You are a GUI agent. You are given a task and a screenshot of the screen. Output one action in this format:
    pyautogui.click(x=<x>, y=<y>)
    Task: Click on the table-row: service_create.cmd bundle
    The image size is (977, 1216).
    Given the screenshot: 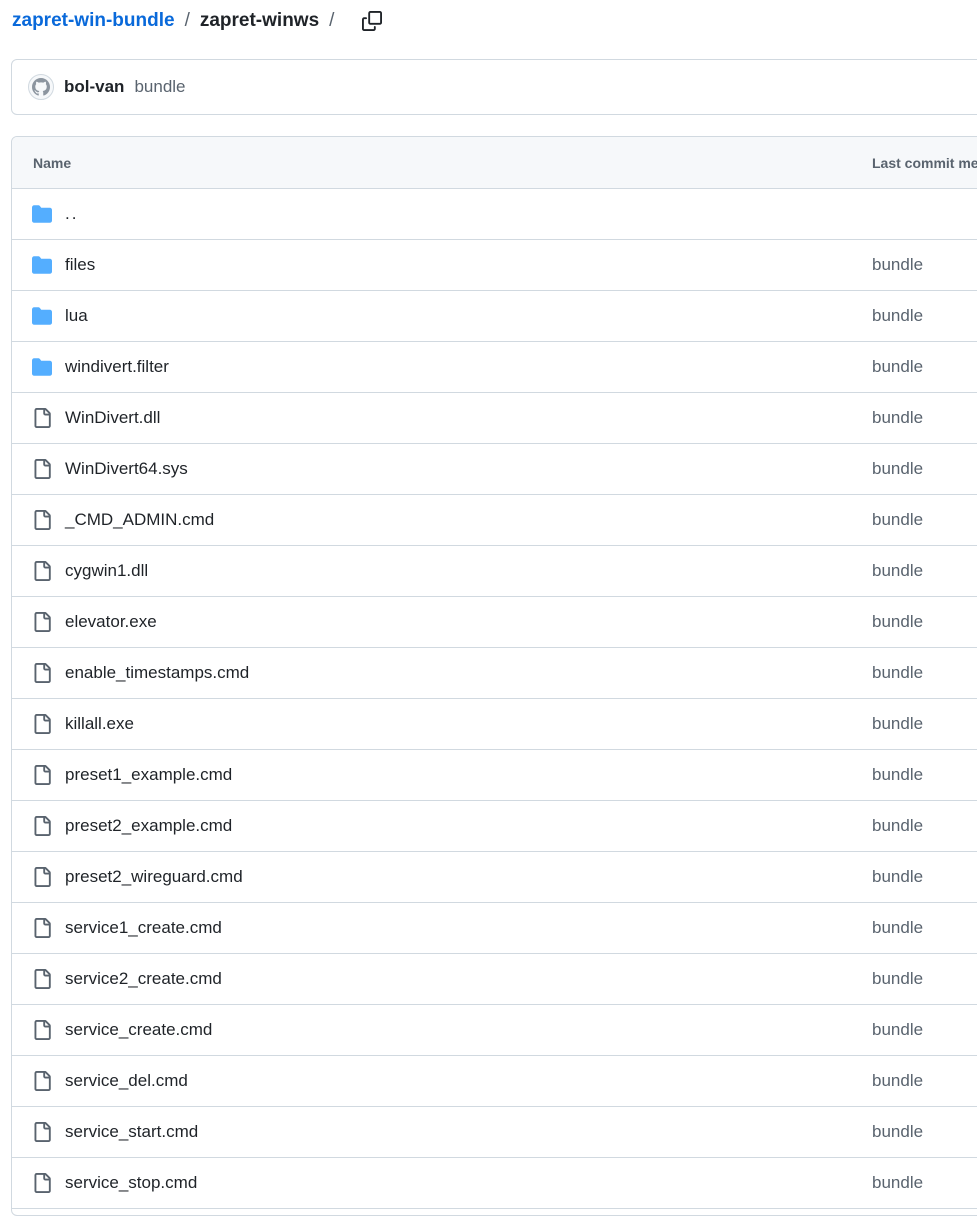 What is the action you would take?
    pyautogui.click(x=494, y=1030)
    